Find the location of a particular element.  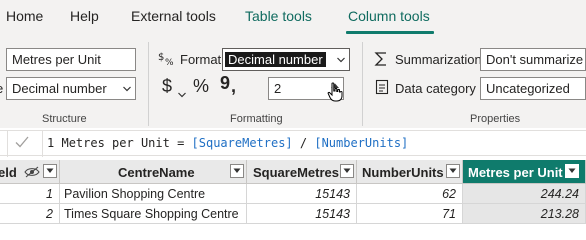

column-header-metres-per-unit: Metres per Unit is located at coordinates (524, 172).